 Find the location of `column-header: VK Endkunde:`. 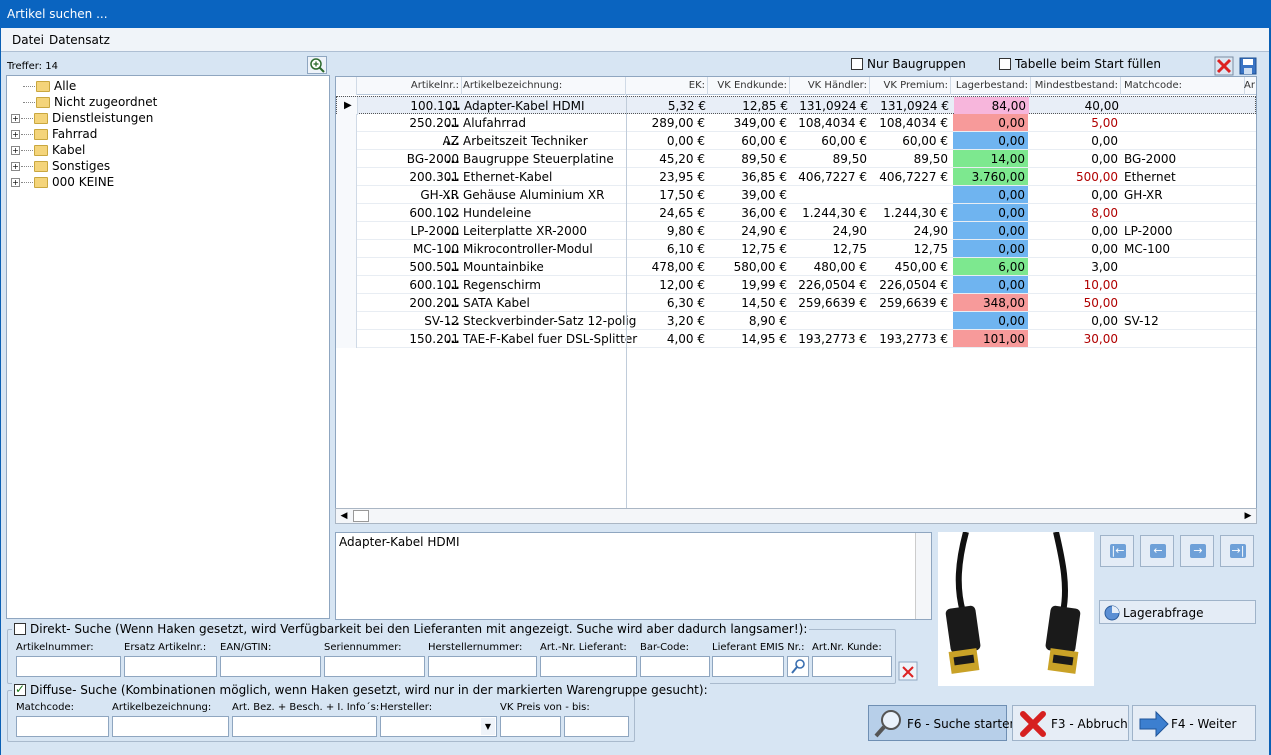

column-header: VK Endkunde: is located at coordinates (748, 85).